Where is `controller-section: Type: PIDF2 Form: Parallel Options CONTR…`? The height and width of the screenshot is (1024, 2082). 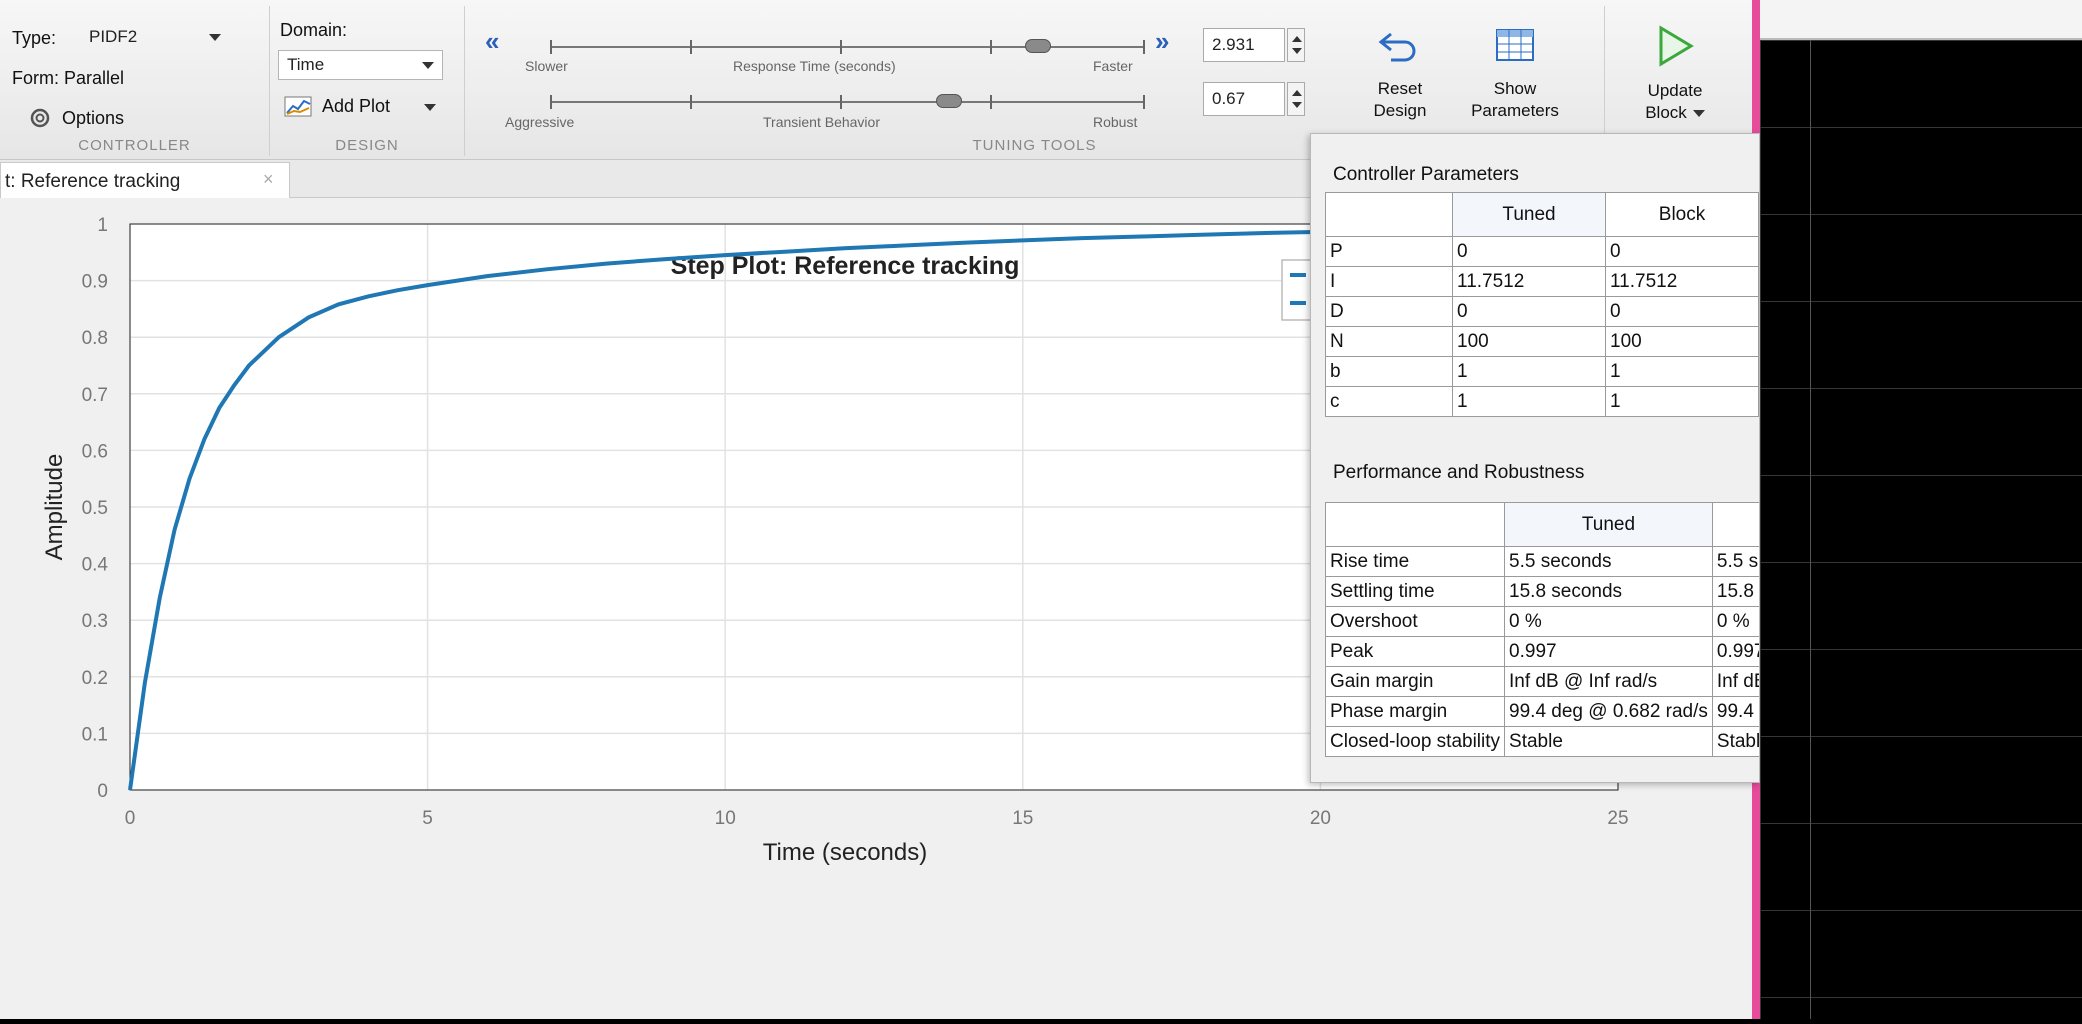 controller-section: Type: PIDF2 Form: Parallel Options CONTR… is located at coordinates (135, 81).